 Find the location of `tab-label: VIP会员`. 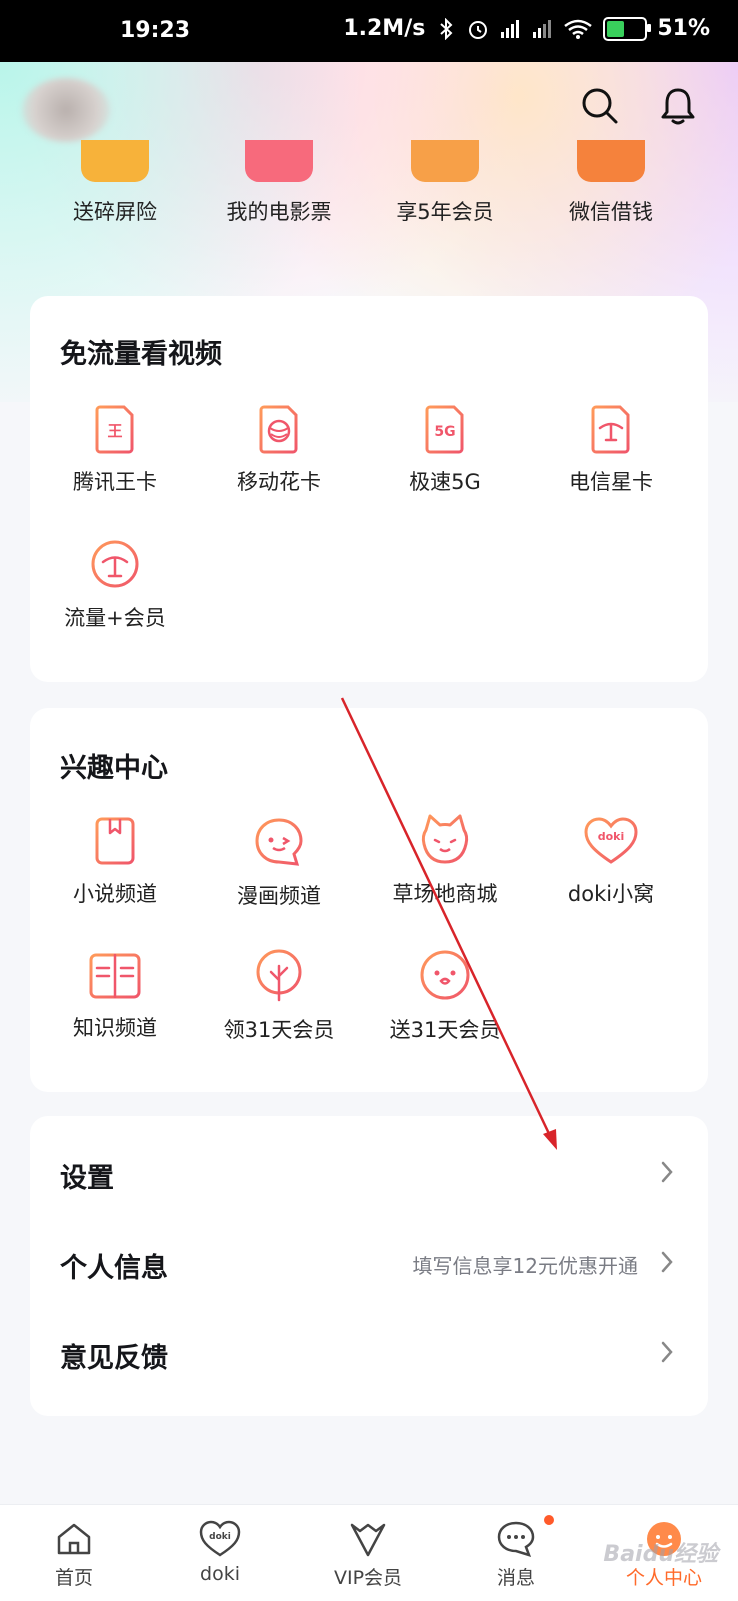

tab-label: VIP会员 is located at coordinates (368, 1578).